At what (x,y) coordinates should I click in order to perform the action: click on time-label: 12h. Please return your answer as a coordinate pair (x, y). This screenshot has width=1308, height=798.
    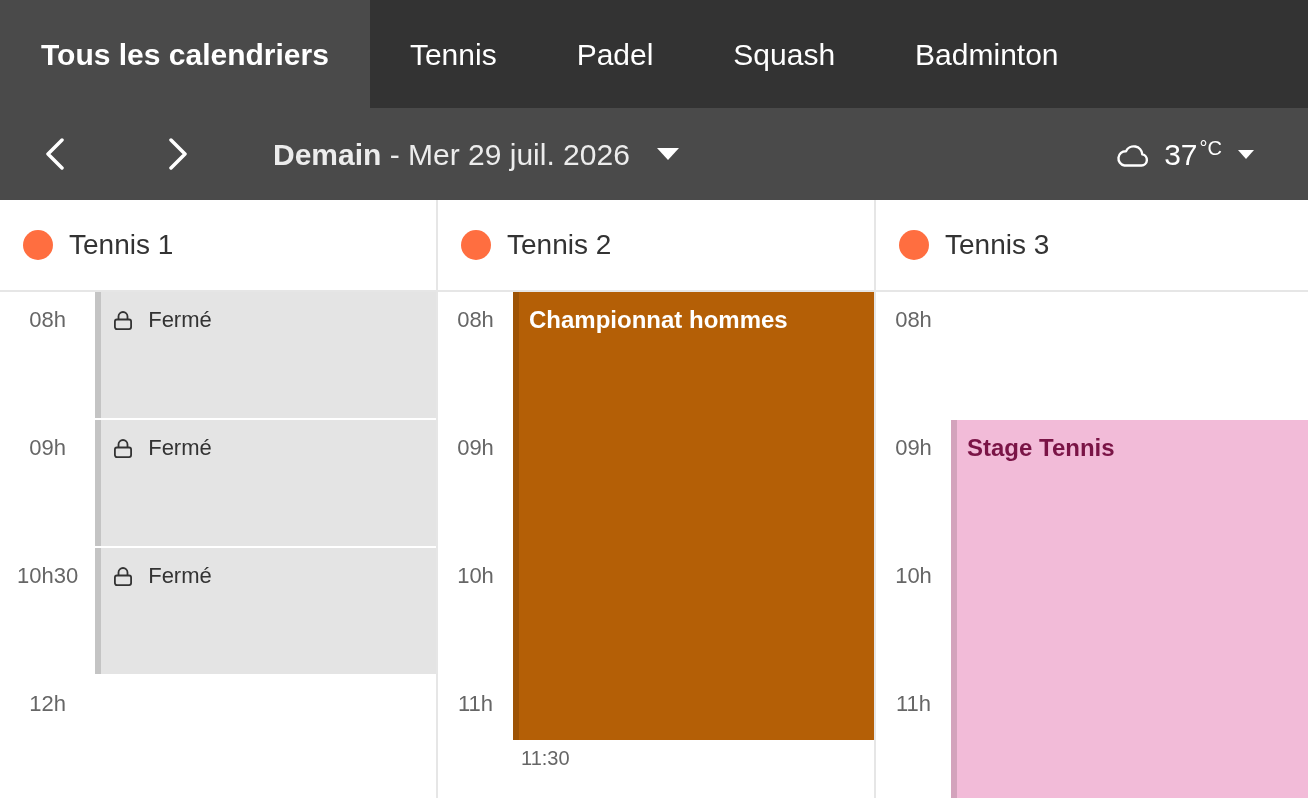
    Looking at the image, I should click on (47, 704).